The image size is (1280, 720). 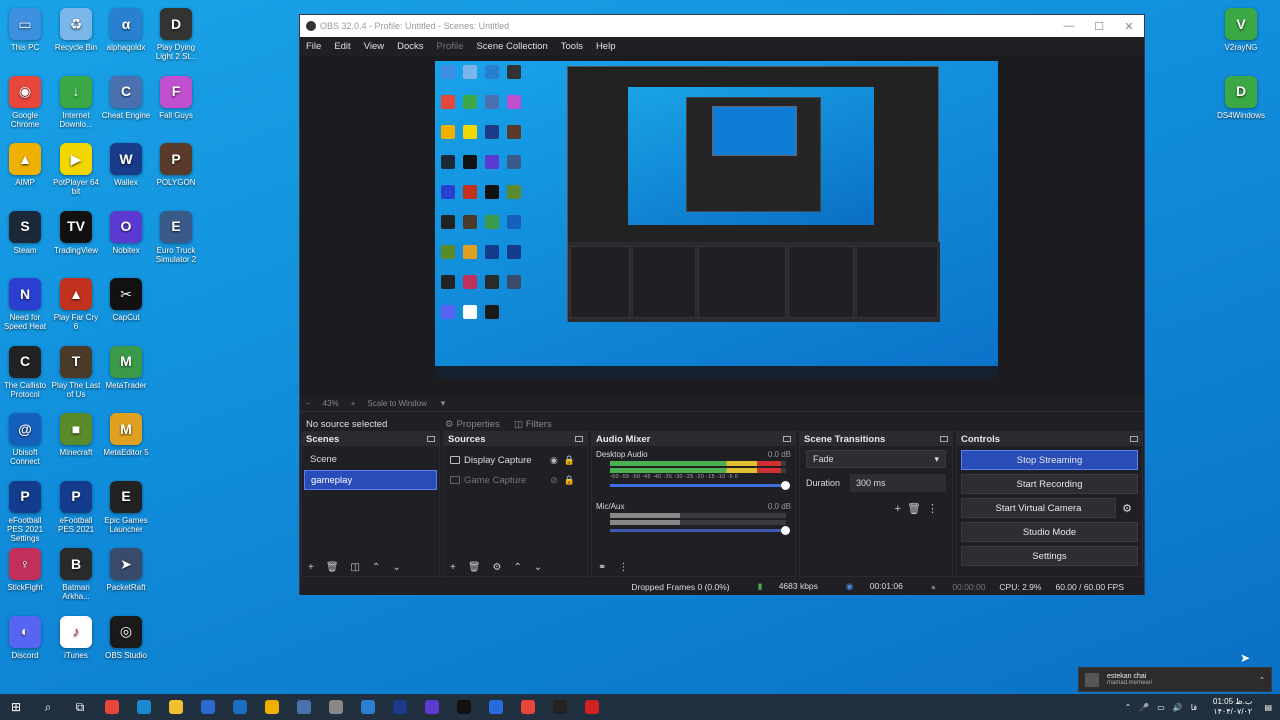 I want to click on desktop-icon: N Need for Speed Heat, so click(x=25, y=304).